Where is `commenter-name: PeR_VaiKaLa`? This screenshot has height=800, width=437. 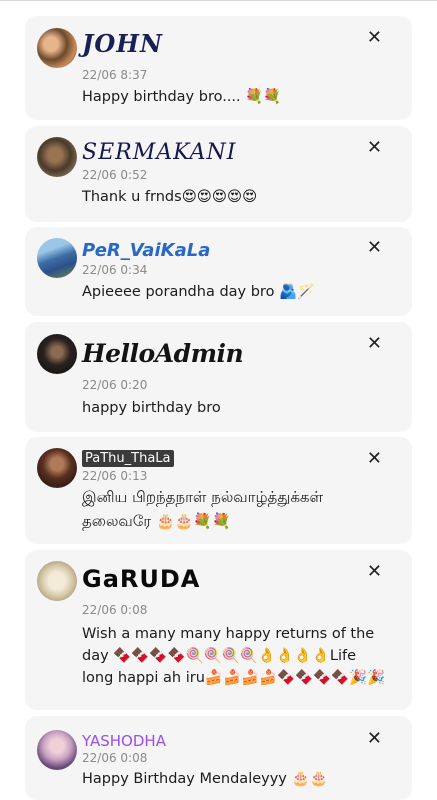 commenter-name: PeR_VaiKaLa is located at coordinates (146, 250).